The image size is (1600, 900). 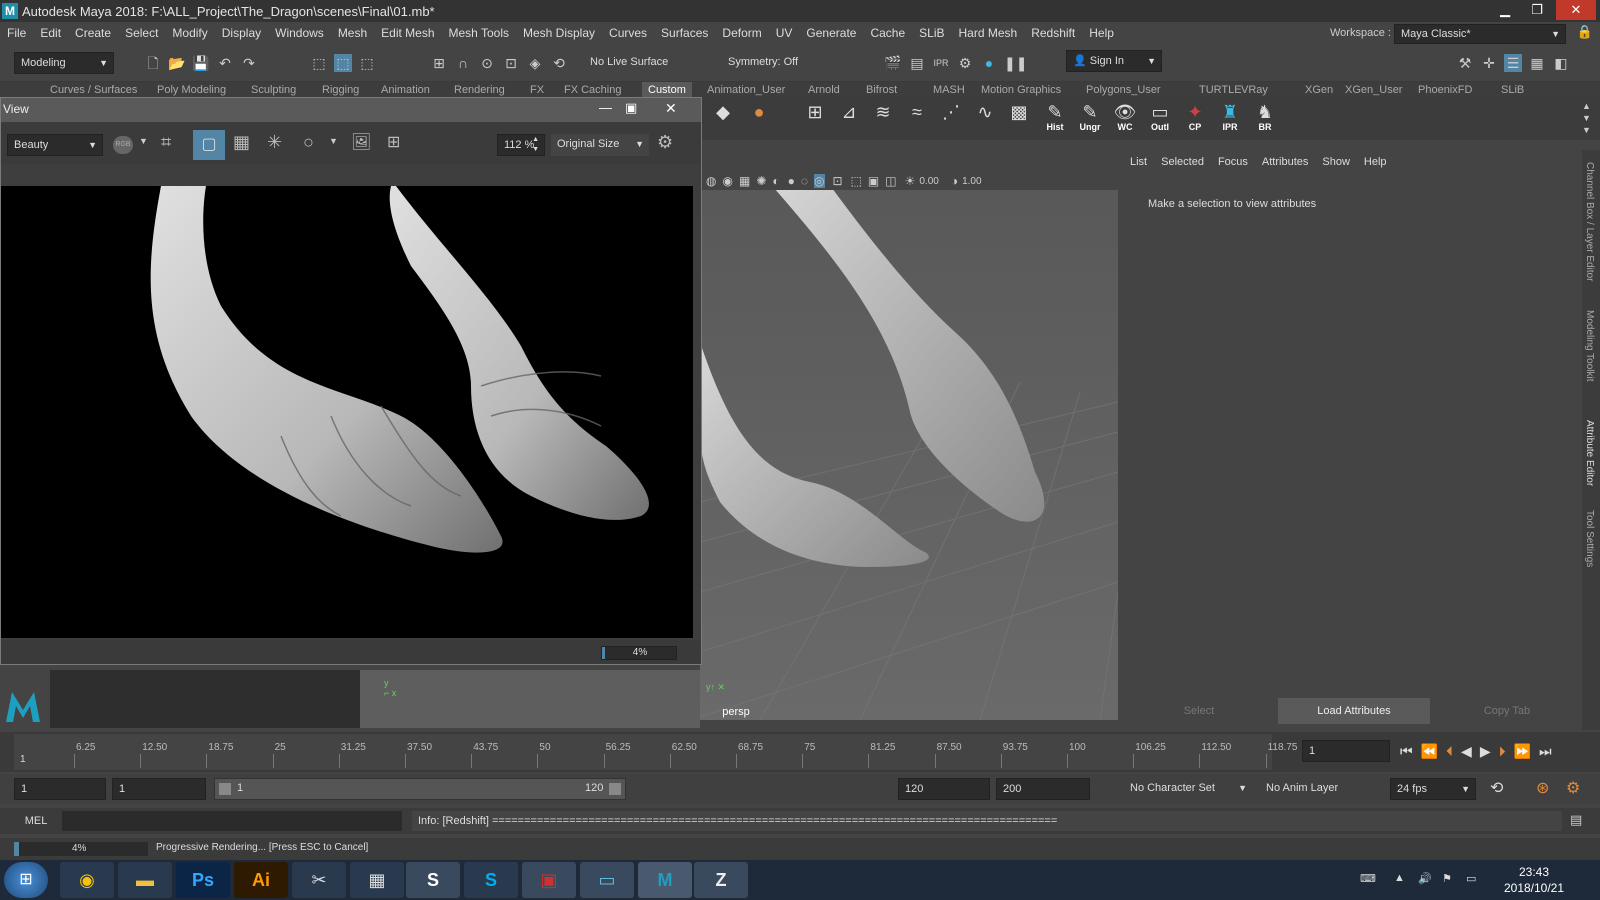 I want to click on loop-icon: ⟲, so click(x=1496, y=788).